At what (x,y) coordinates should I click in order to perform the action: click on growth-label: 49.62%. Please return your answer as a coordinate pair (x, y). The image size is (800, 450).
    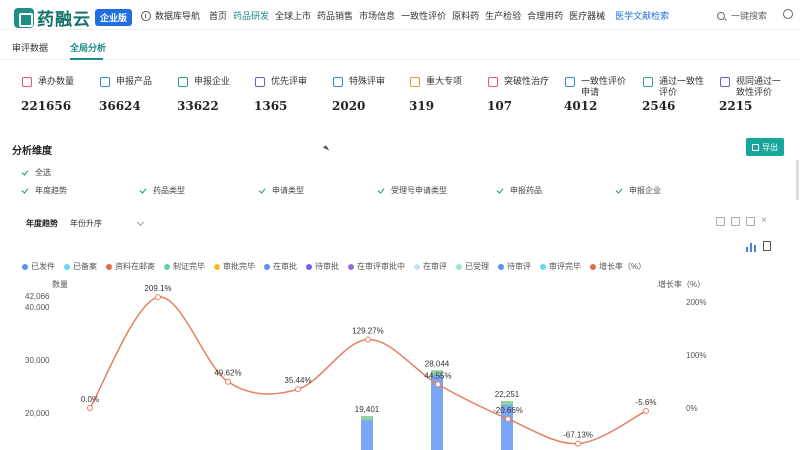
    Looking at the image, I should click on (227, 373).